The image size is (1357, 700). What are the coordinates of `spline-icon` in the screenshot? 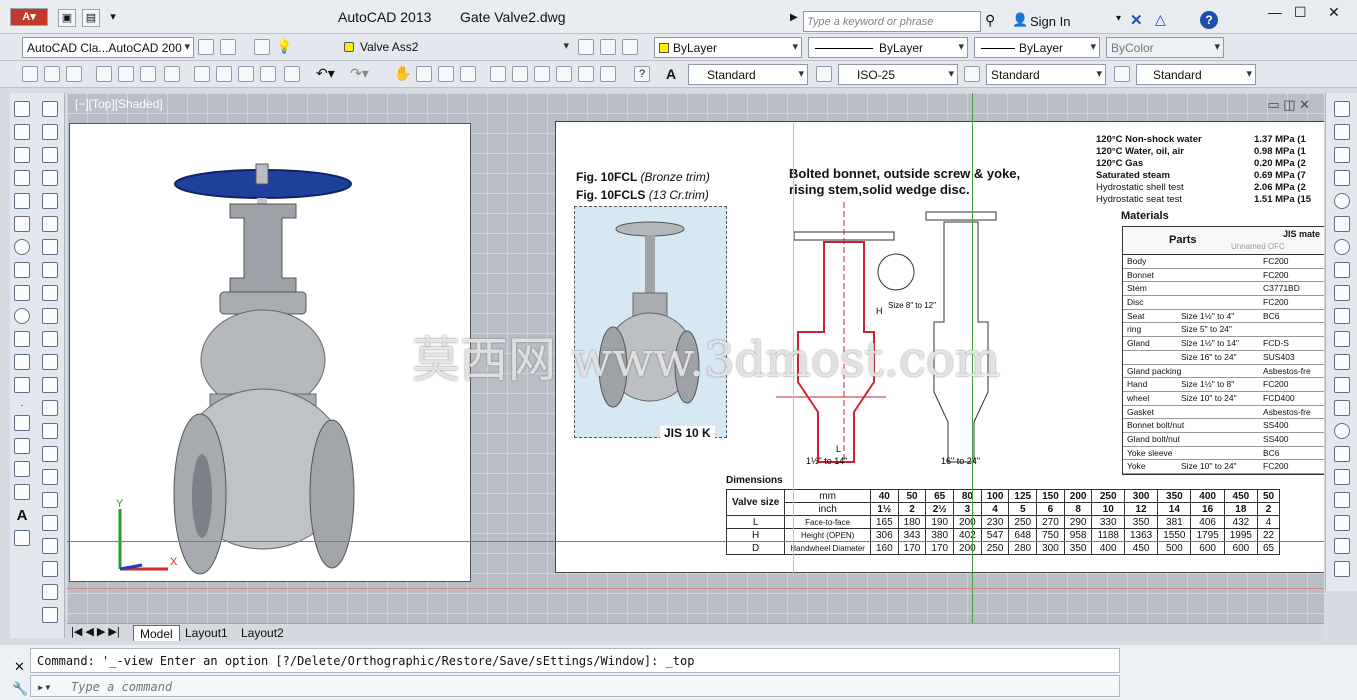 It's located at (22, 293).